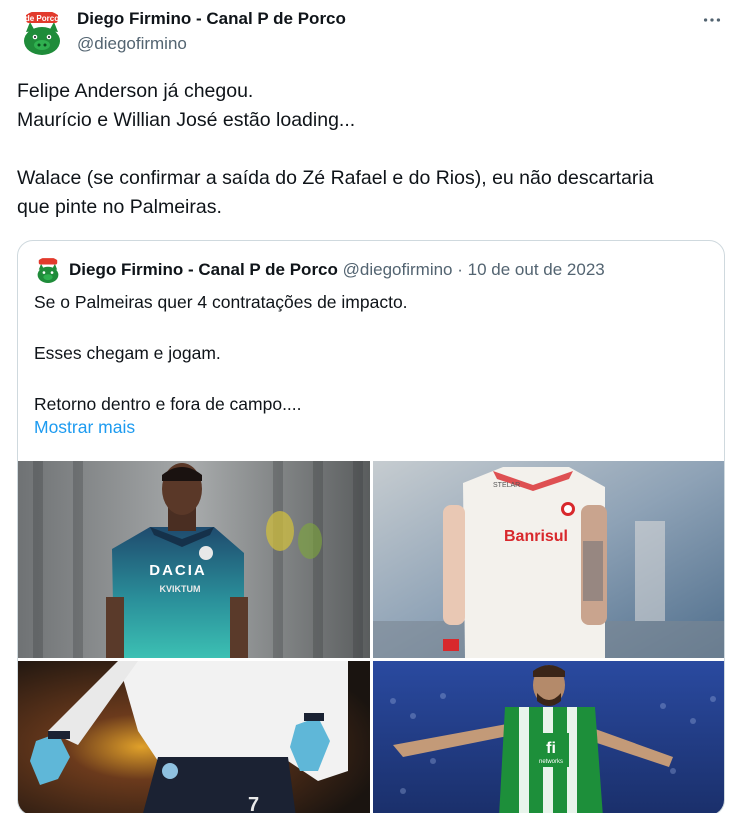  I want to click on shirt-sponsor-2: Banrisul, so click(536, 536).